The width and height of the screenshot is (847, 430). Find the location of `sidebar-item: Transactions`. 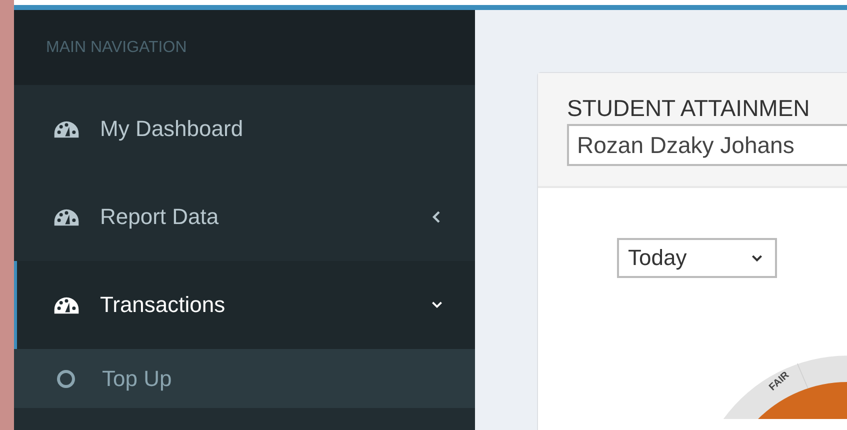

sidebar-item: Transactions is located at coordinates (244, 305).